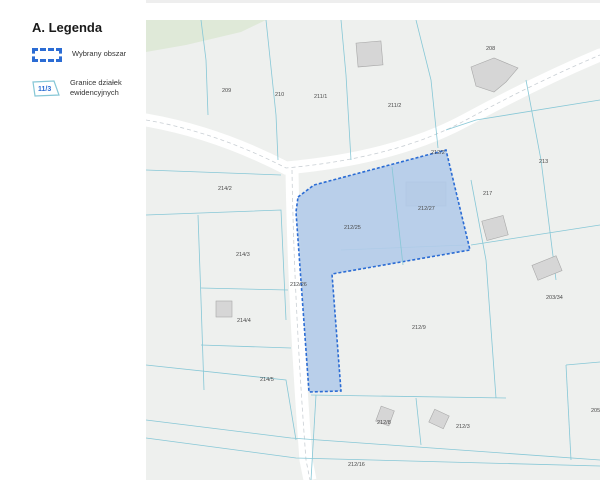 This screenshot has width=600, height=480. I want to click on parcel-label: 211/2, so click(394, 106).